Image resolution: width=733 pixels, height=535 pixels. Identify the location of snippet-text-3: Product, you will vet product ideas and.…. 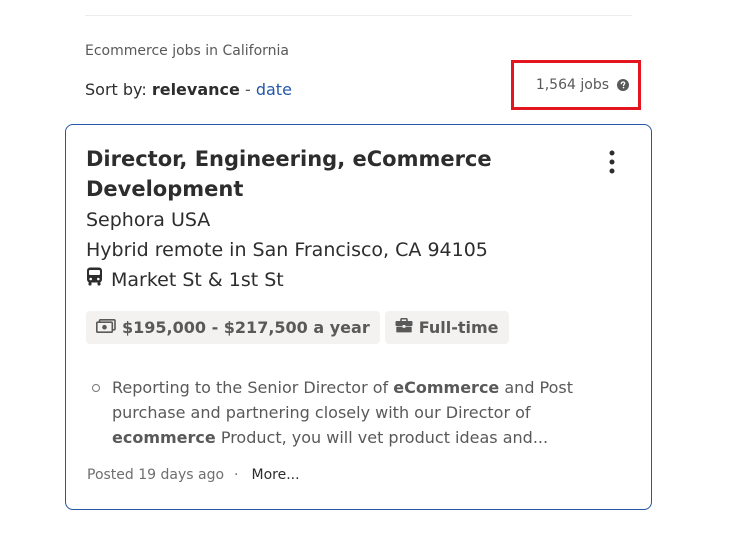
(382, 437).